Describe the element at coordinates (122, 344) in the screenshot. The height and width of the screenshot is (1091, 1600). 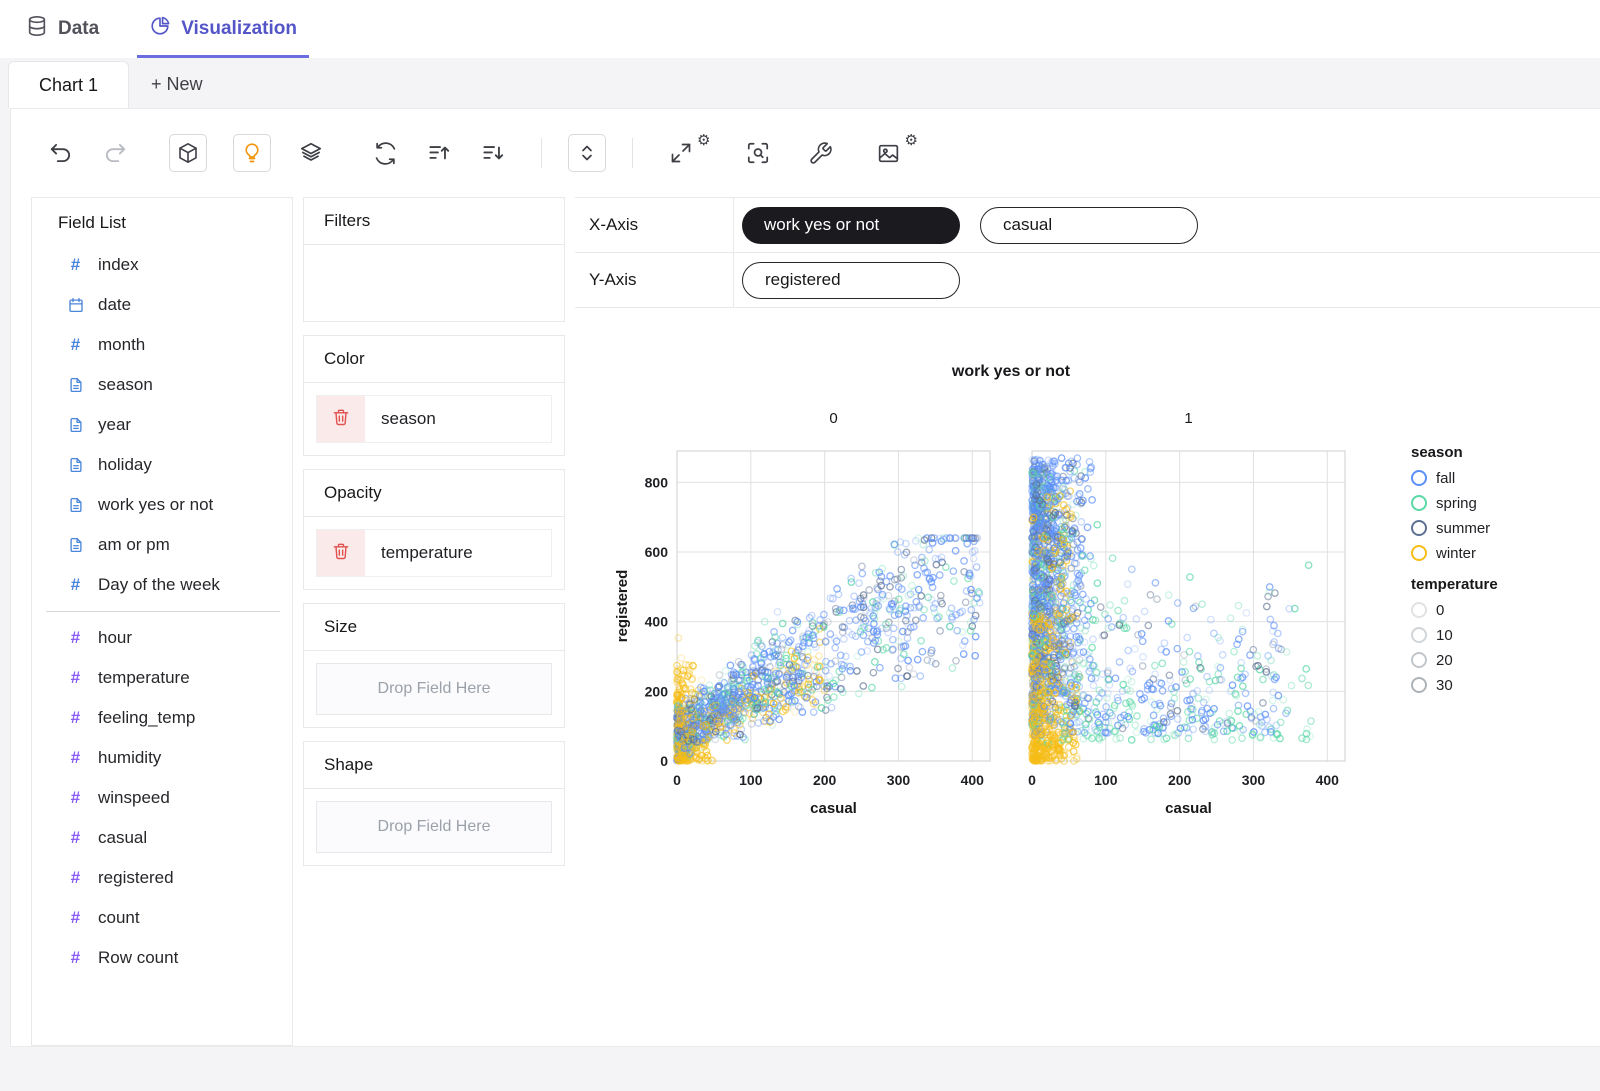
I see `field-label: month` at that location.